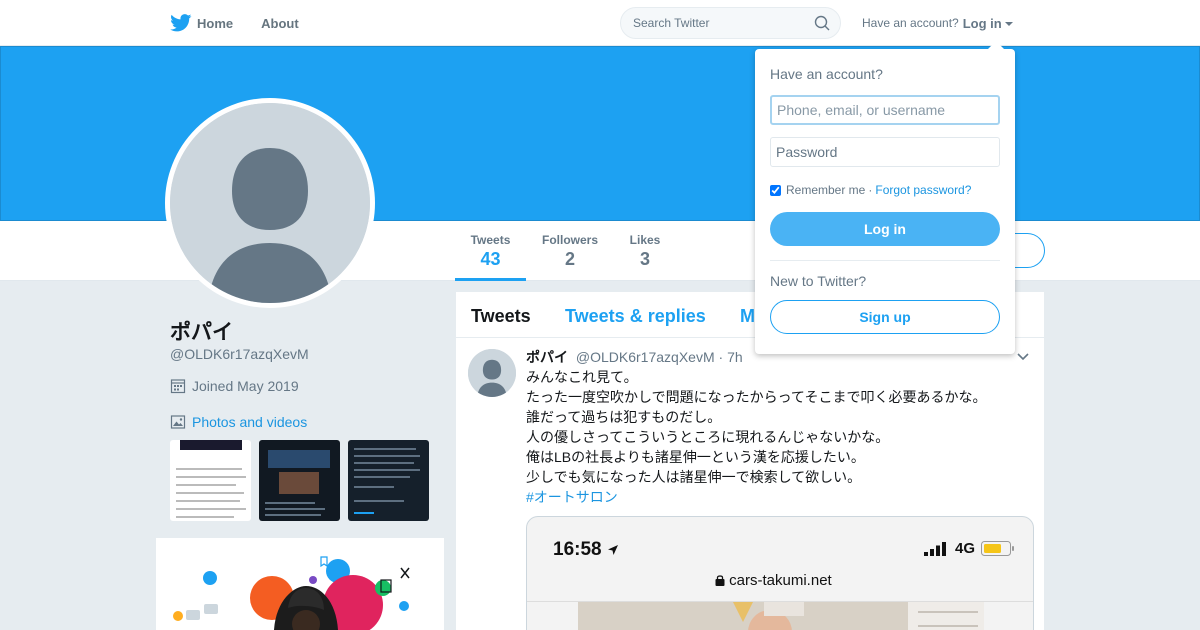 Image resolution: width=1200 pixels, height=630 pixels. I want to click on tweet-time: 7h, so click(735, 357).